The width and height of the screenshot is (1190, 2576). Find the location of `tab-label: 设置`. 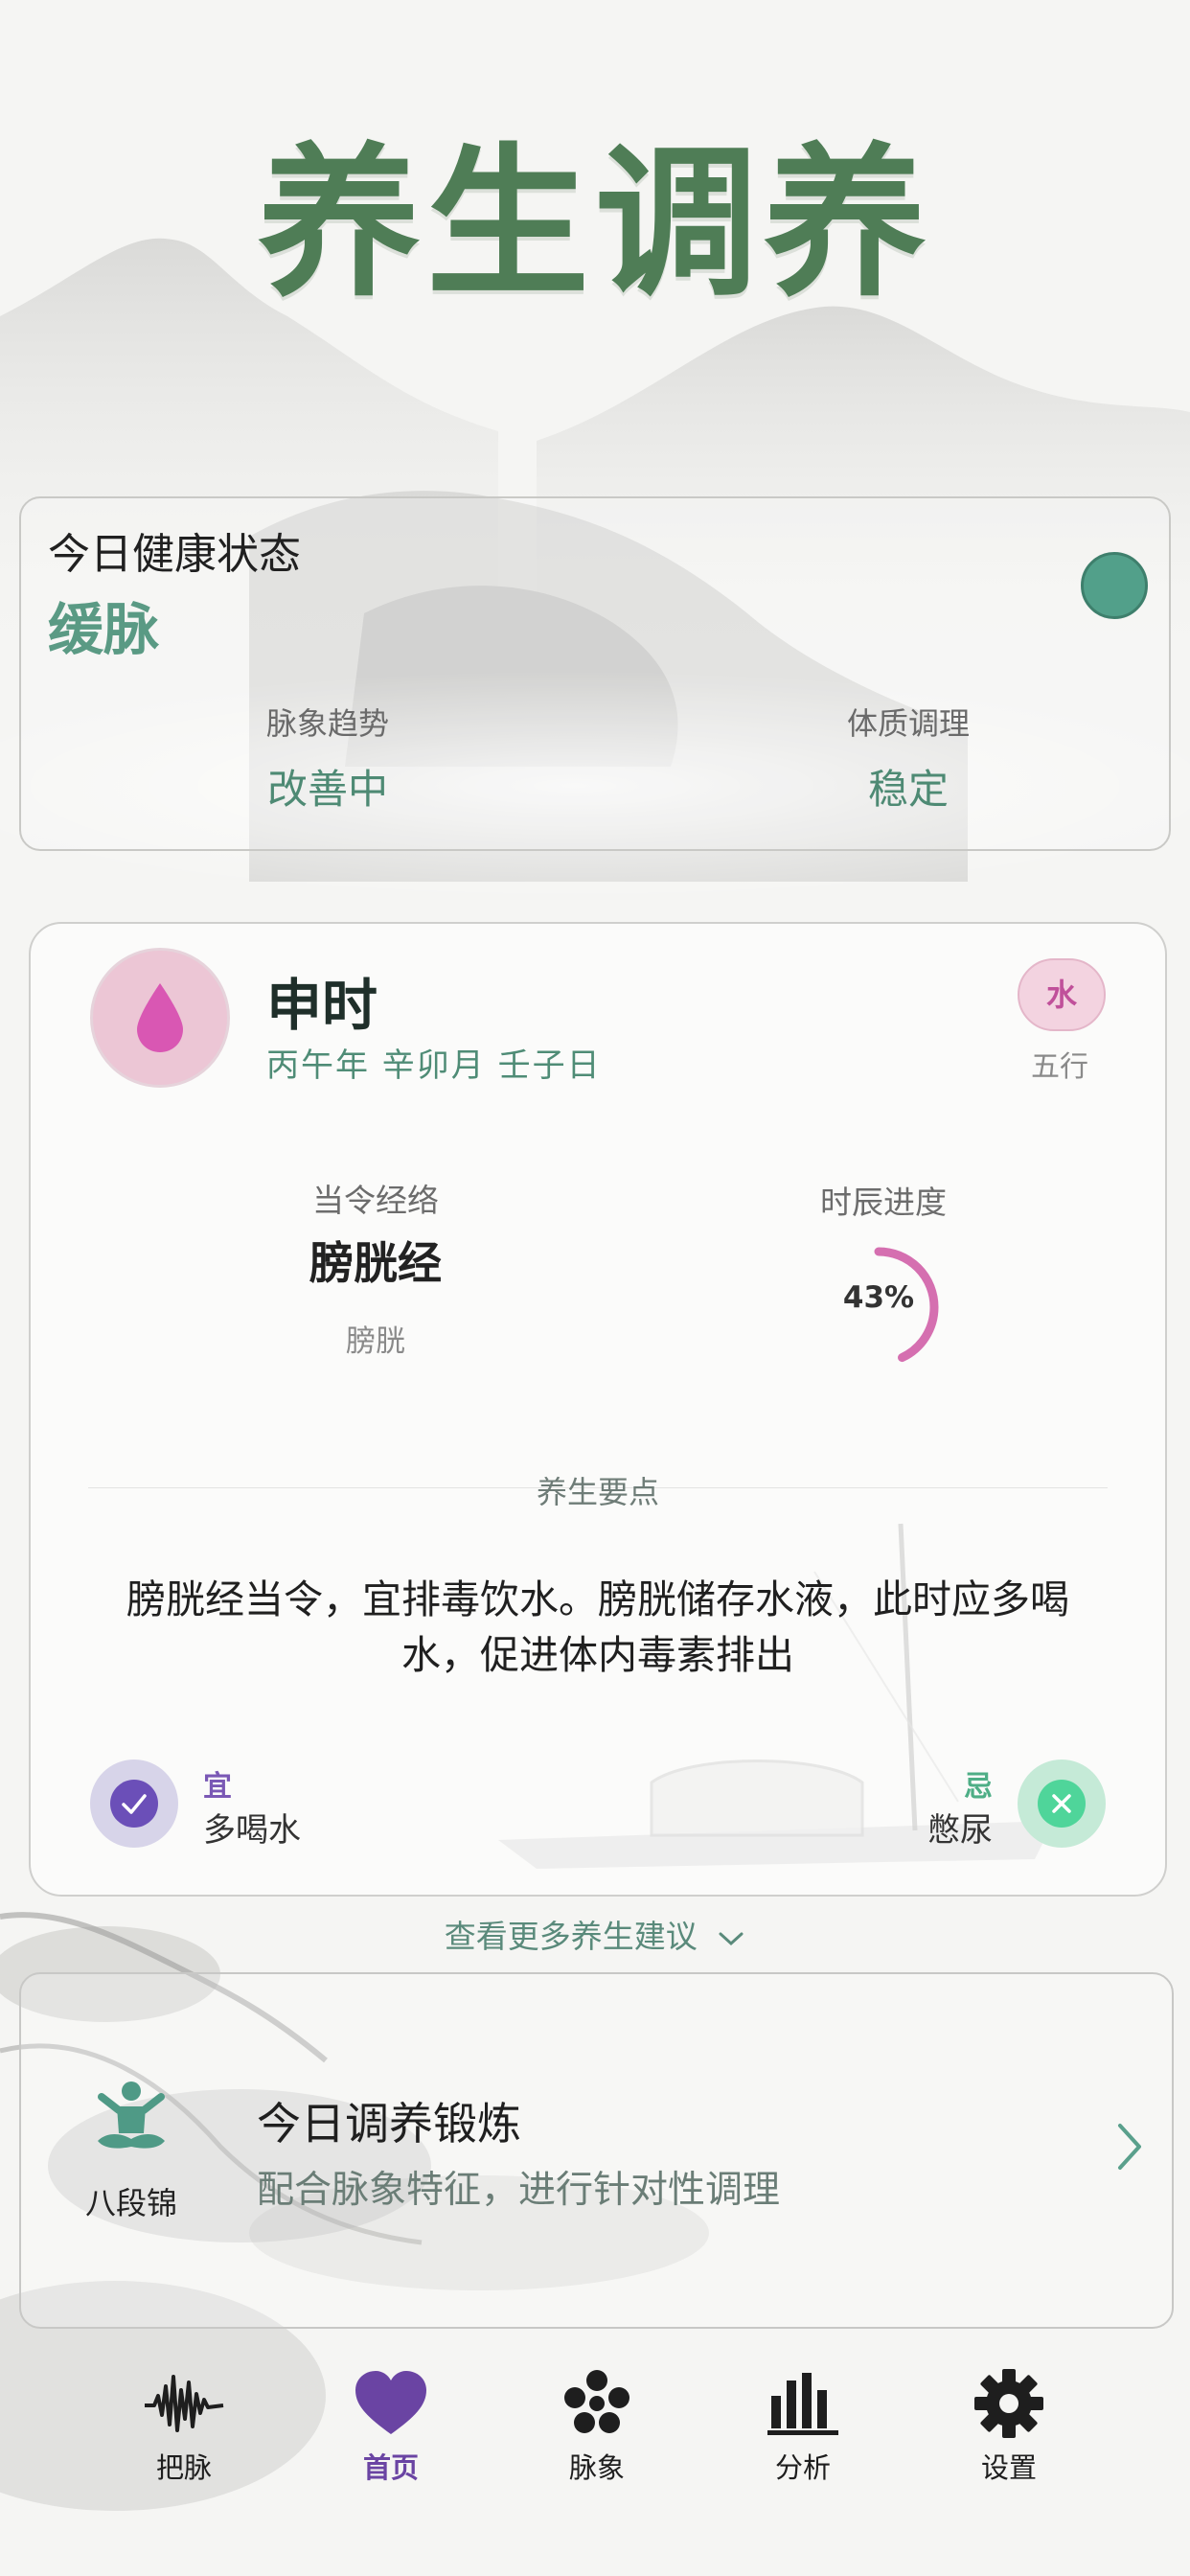

tab-label: 设置 is located at coordinates (1009, 2467).